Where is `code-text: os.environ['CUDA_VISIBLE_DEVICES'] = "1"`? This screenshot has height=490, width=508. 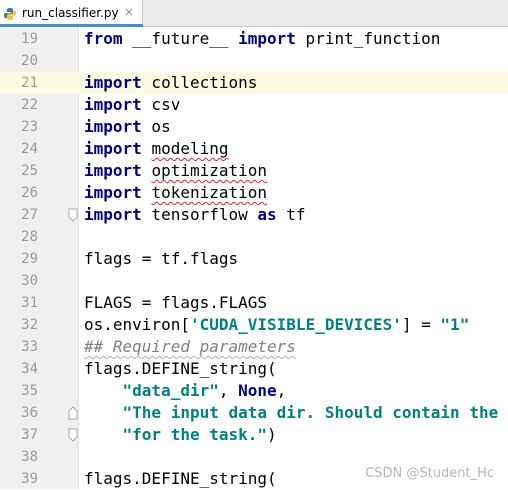
code-text: os.environ['CUDA_VISIBLE_DEVICES'] = "1" is located at coordinates (276, 325).